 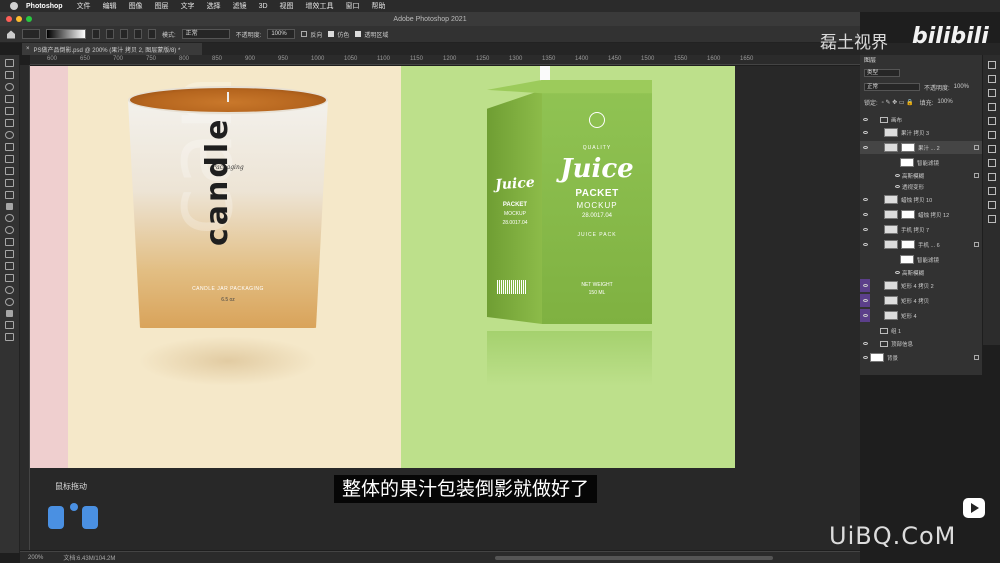 I want to click on eraser-tool-icon, so click(x=9, y=195).